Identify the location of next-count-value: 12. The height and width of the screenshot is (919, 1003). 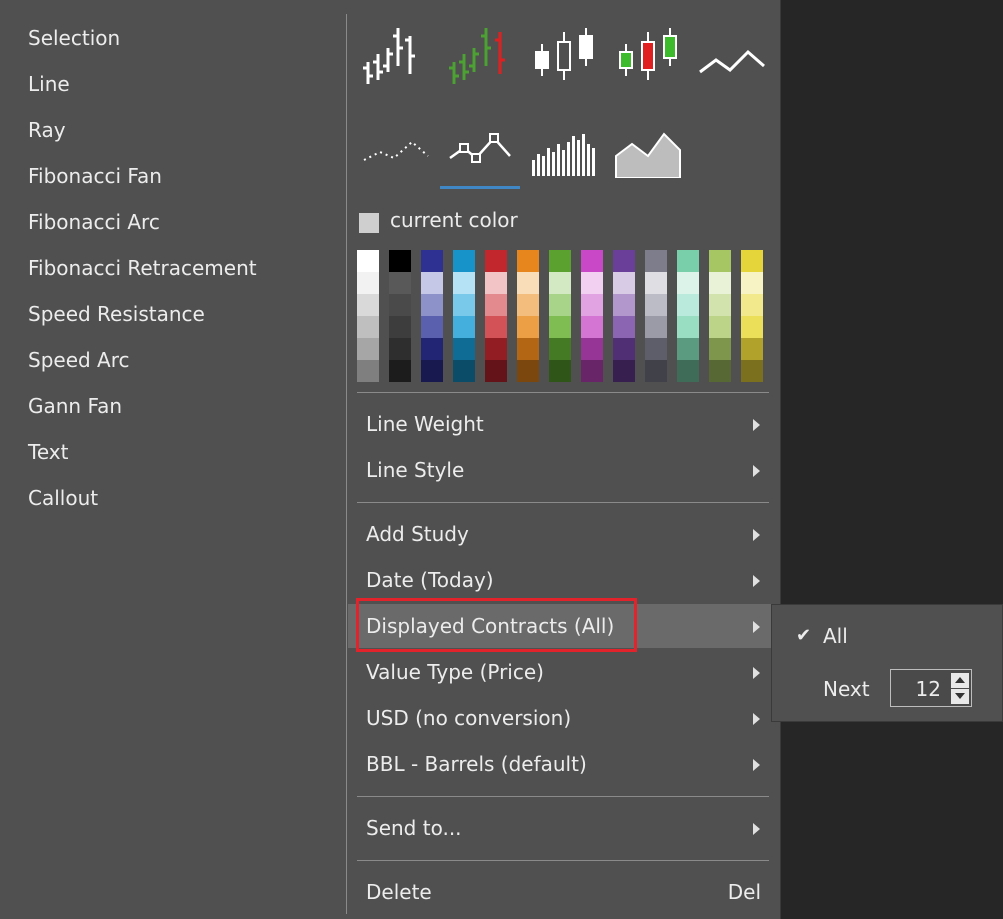
(928, 689).